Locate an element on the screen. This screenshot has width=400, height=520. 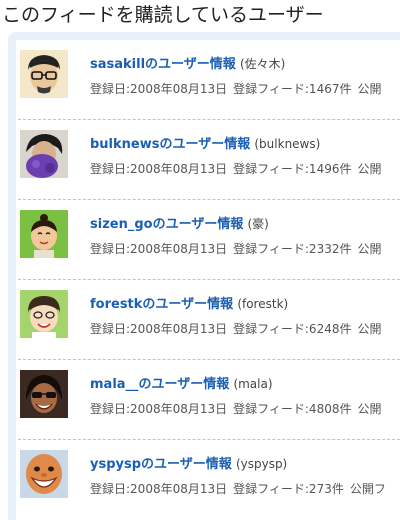
username: bulknews is located at coordinates (125, 144).